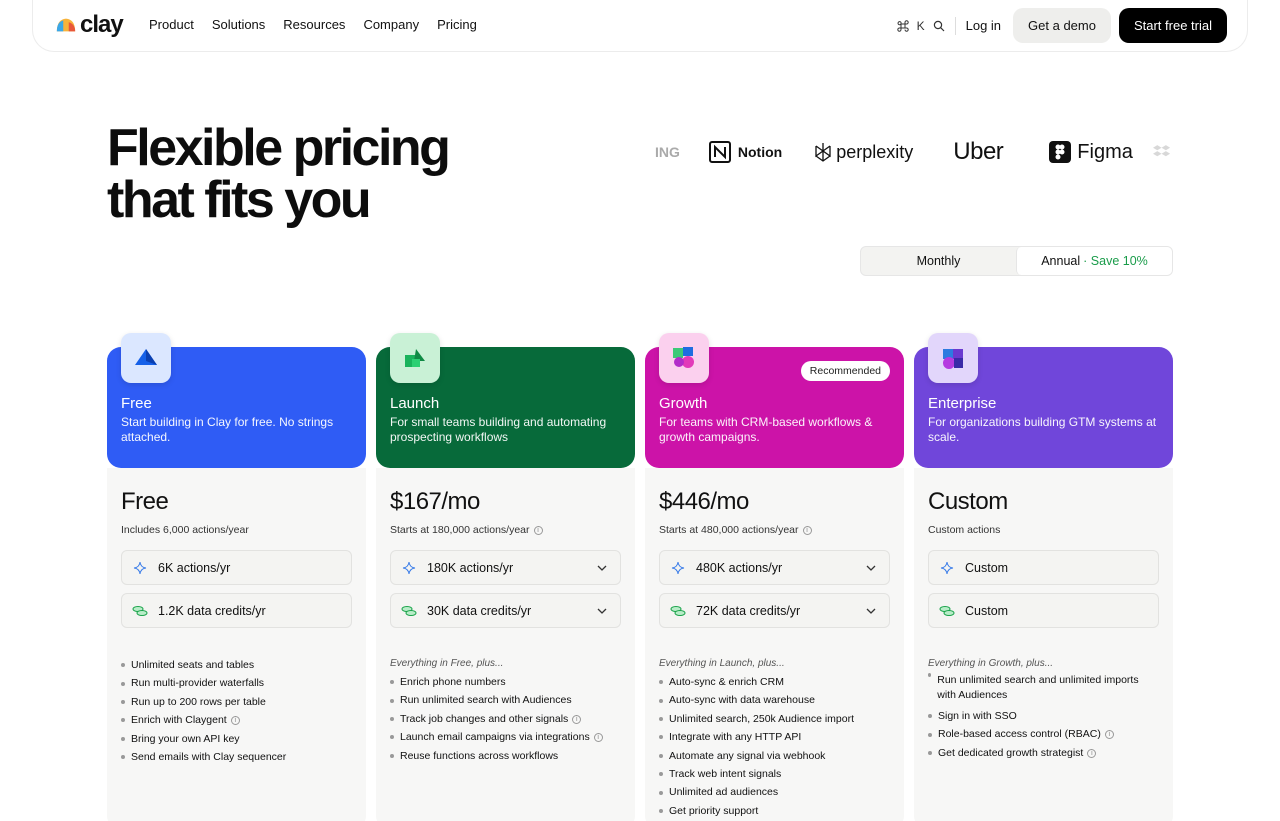 The image size is (1280, 821). I want to click on feature-item: Track job changes and other signals i, so click(505, 719).